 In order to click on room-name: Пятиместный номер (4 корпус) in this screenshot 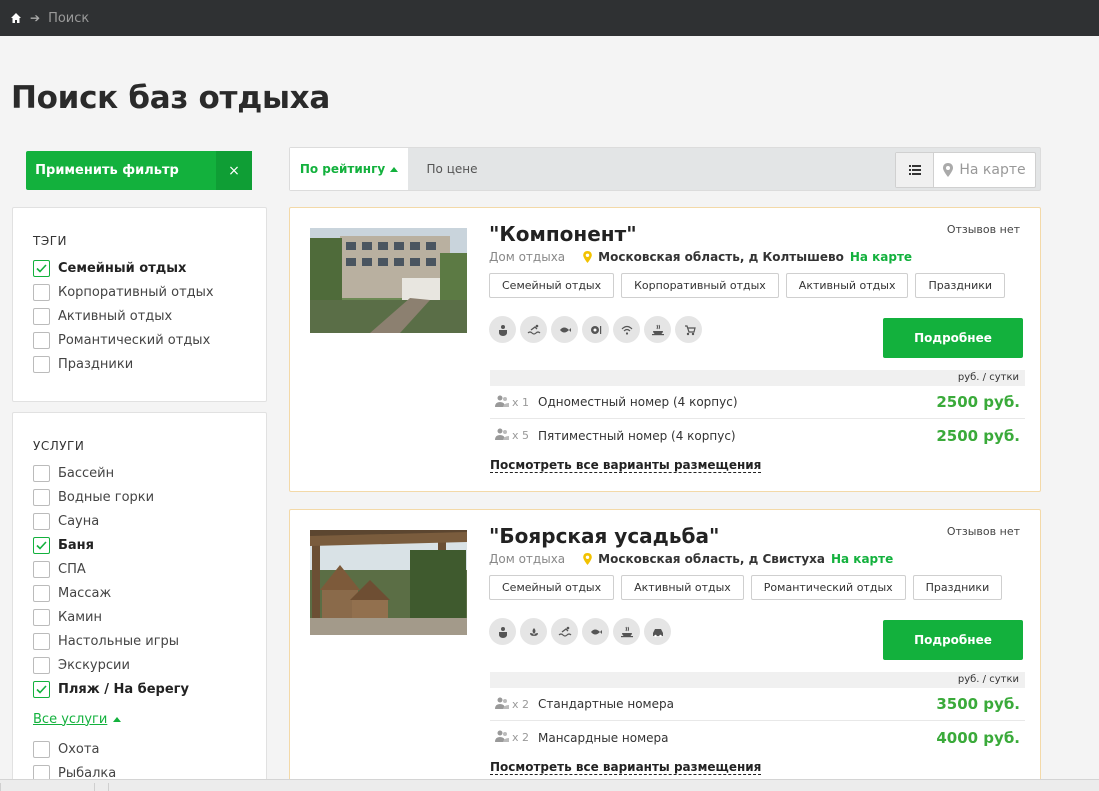, I will do `click(637, 435)`.